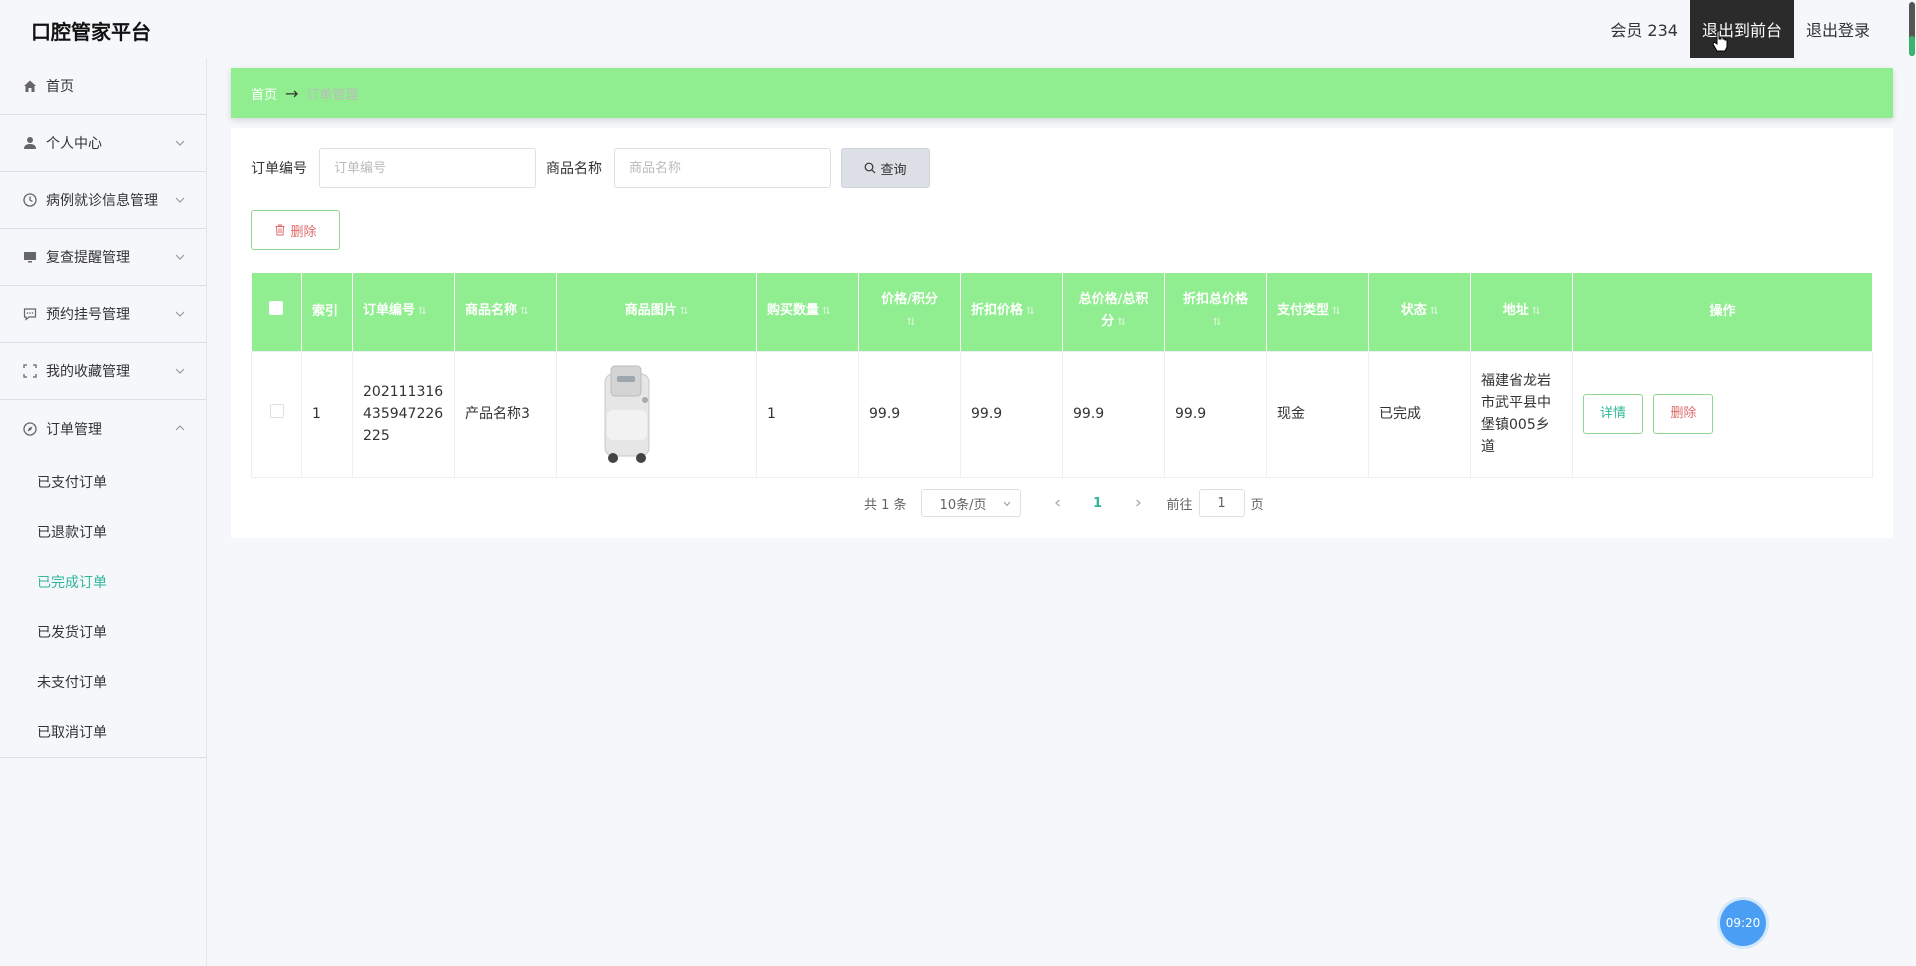 The image size is (1916, 966). Describe the element at coordinates (327, 312) in the screenshot. I see `header-index: 索引` at that location.